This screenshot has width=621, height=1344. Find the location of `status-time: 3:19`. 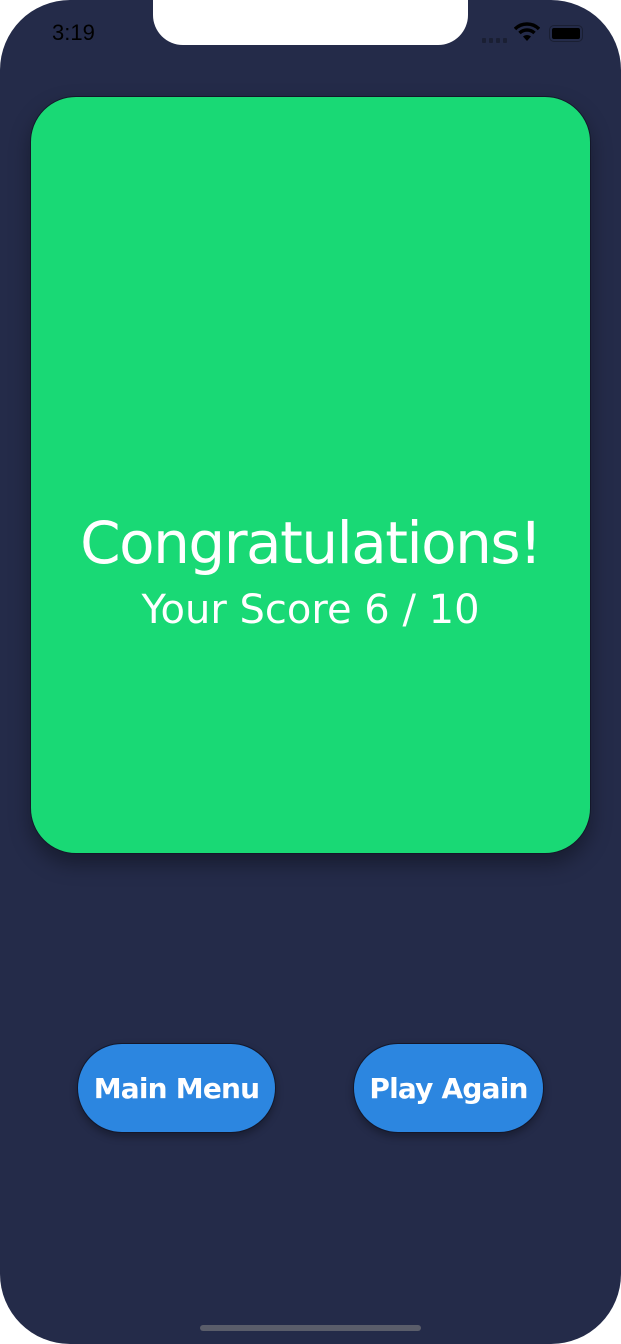

status-time: 3:19 is located at coordinates (73, 32).